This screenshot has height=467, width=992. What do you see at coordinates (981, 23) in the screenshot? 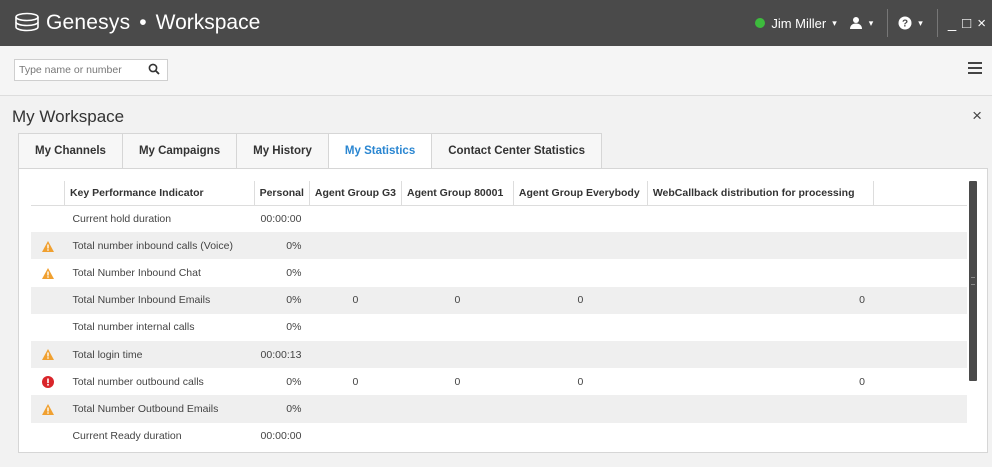
I see `close-icon: ×` at bounding box center [981, 23].